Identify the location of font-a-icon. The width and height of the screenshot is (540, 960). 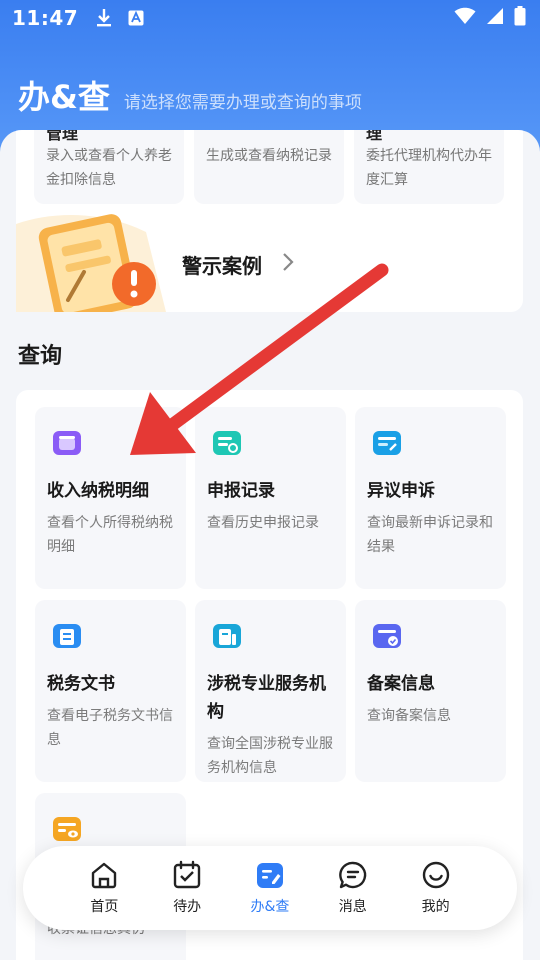
(136, 18).